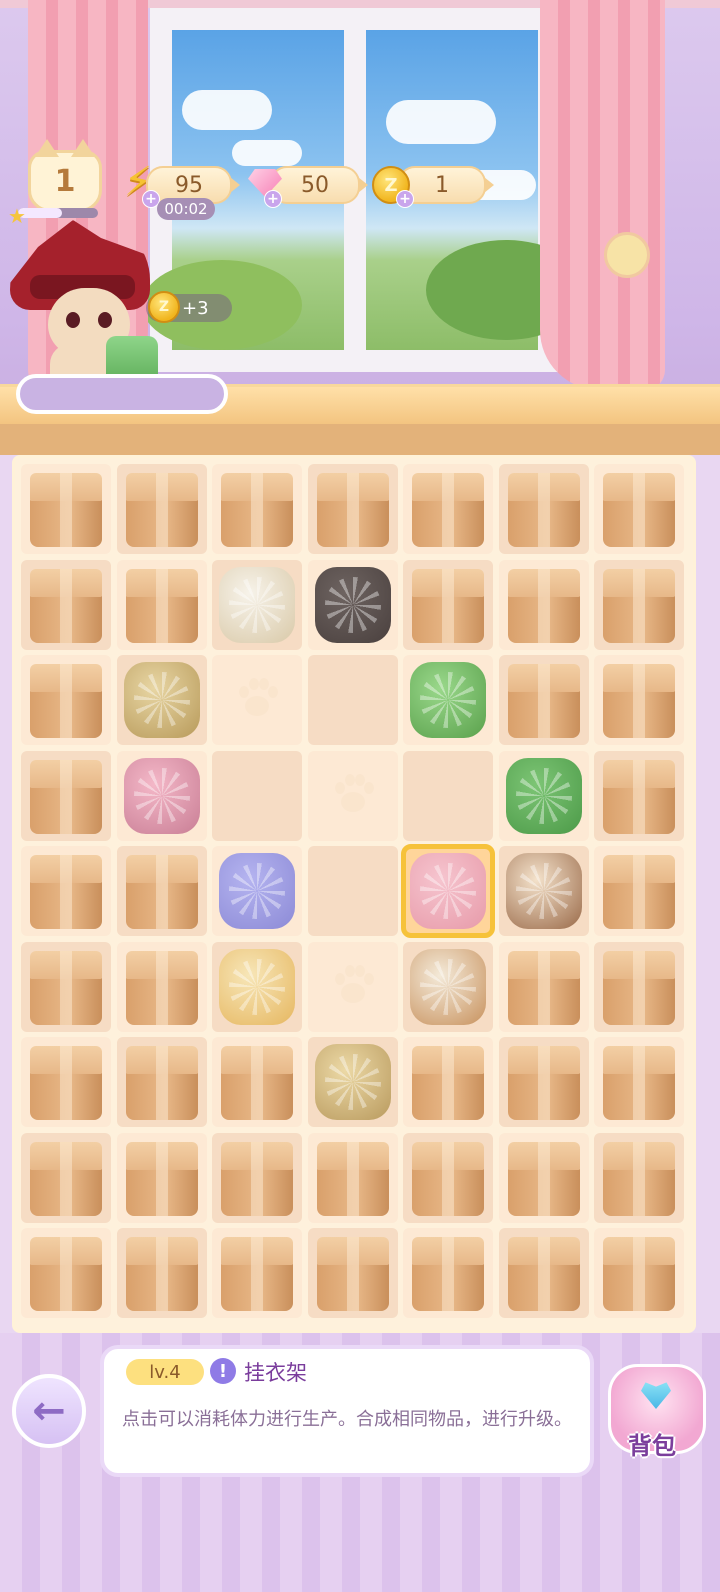 Image resolution: width=720 pixels, height=1592 pixels. Describe the element at coordinates (223, 1371) in the screenshot. I see `info-icon: !` at that location.